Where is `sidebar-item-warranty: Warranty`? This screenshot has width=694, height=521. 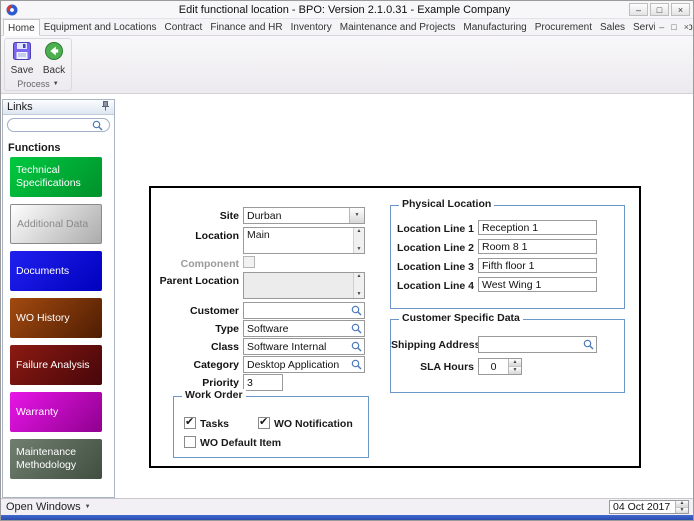 sidebar-item-warranty: Warranty is located at coordinates (56, 412).